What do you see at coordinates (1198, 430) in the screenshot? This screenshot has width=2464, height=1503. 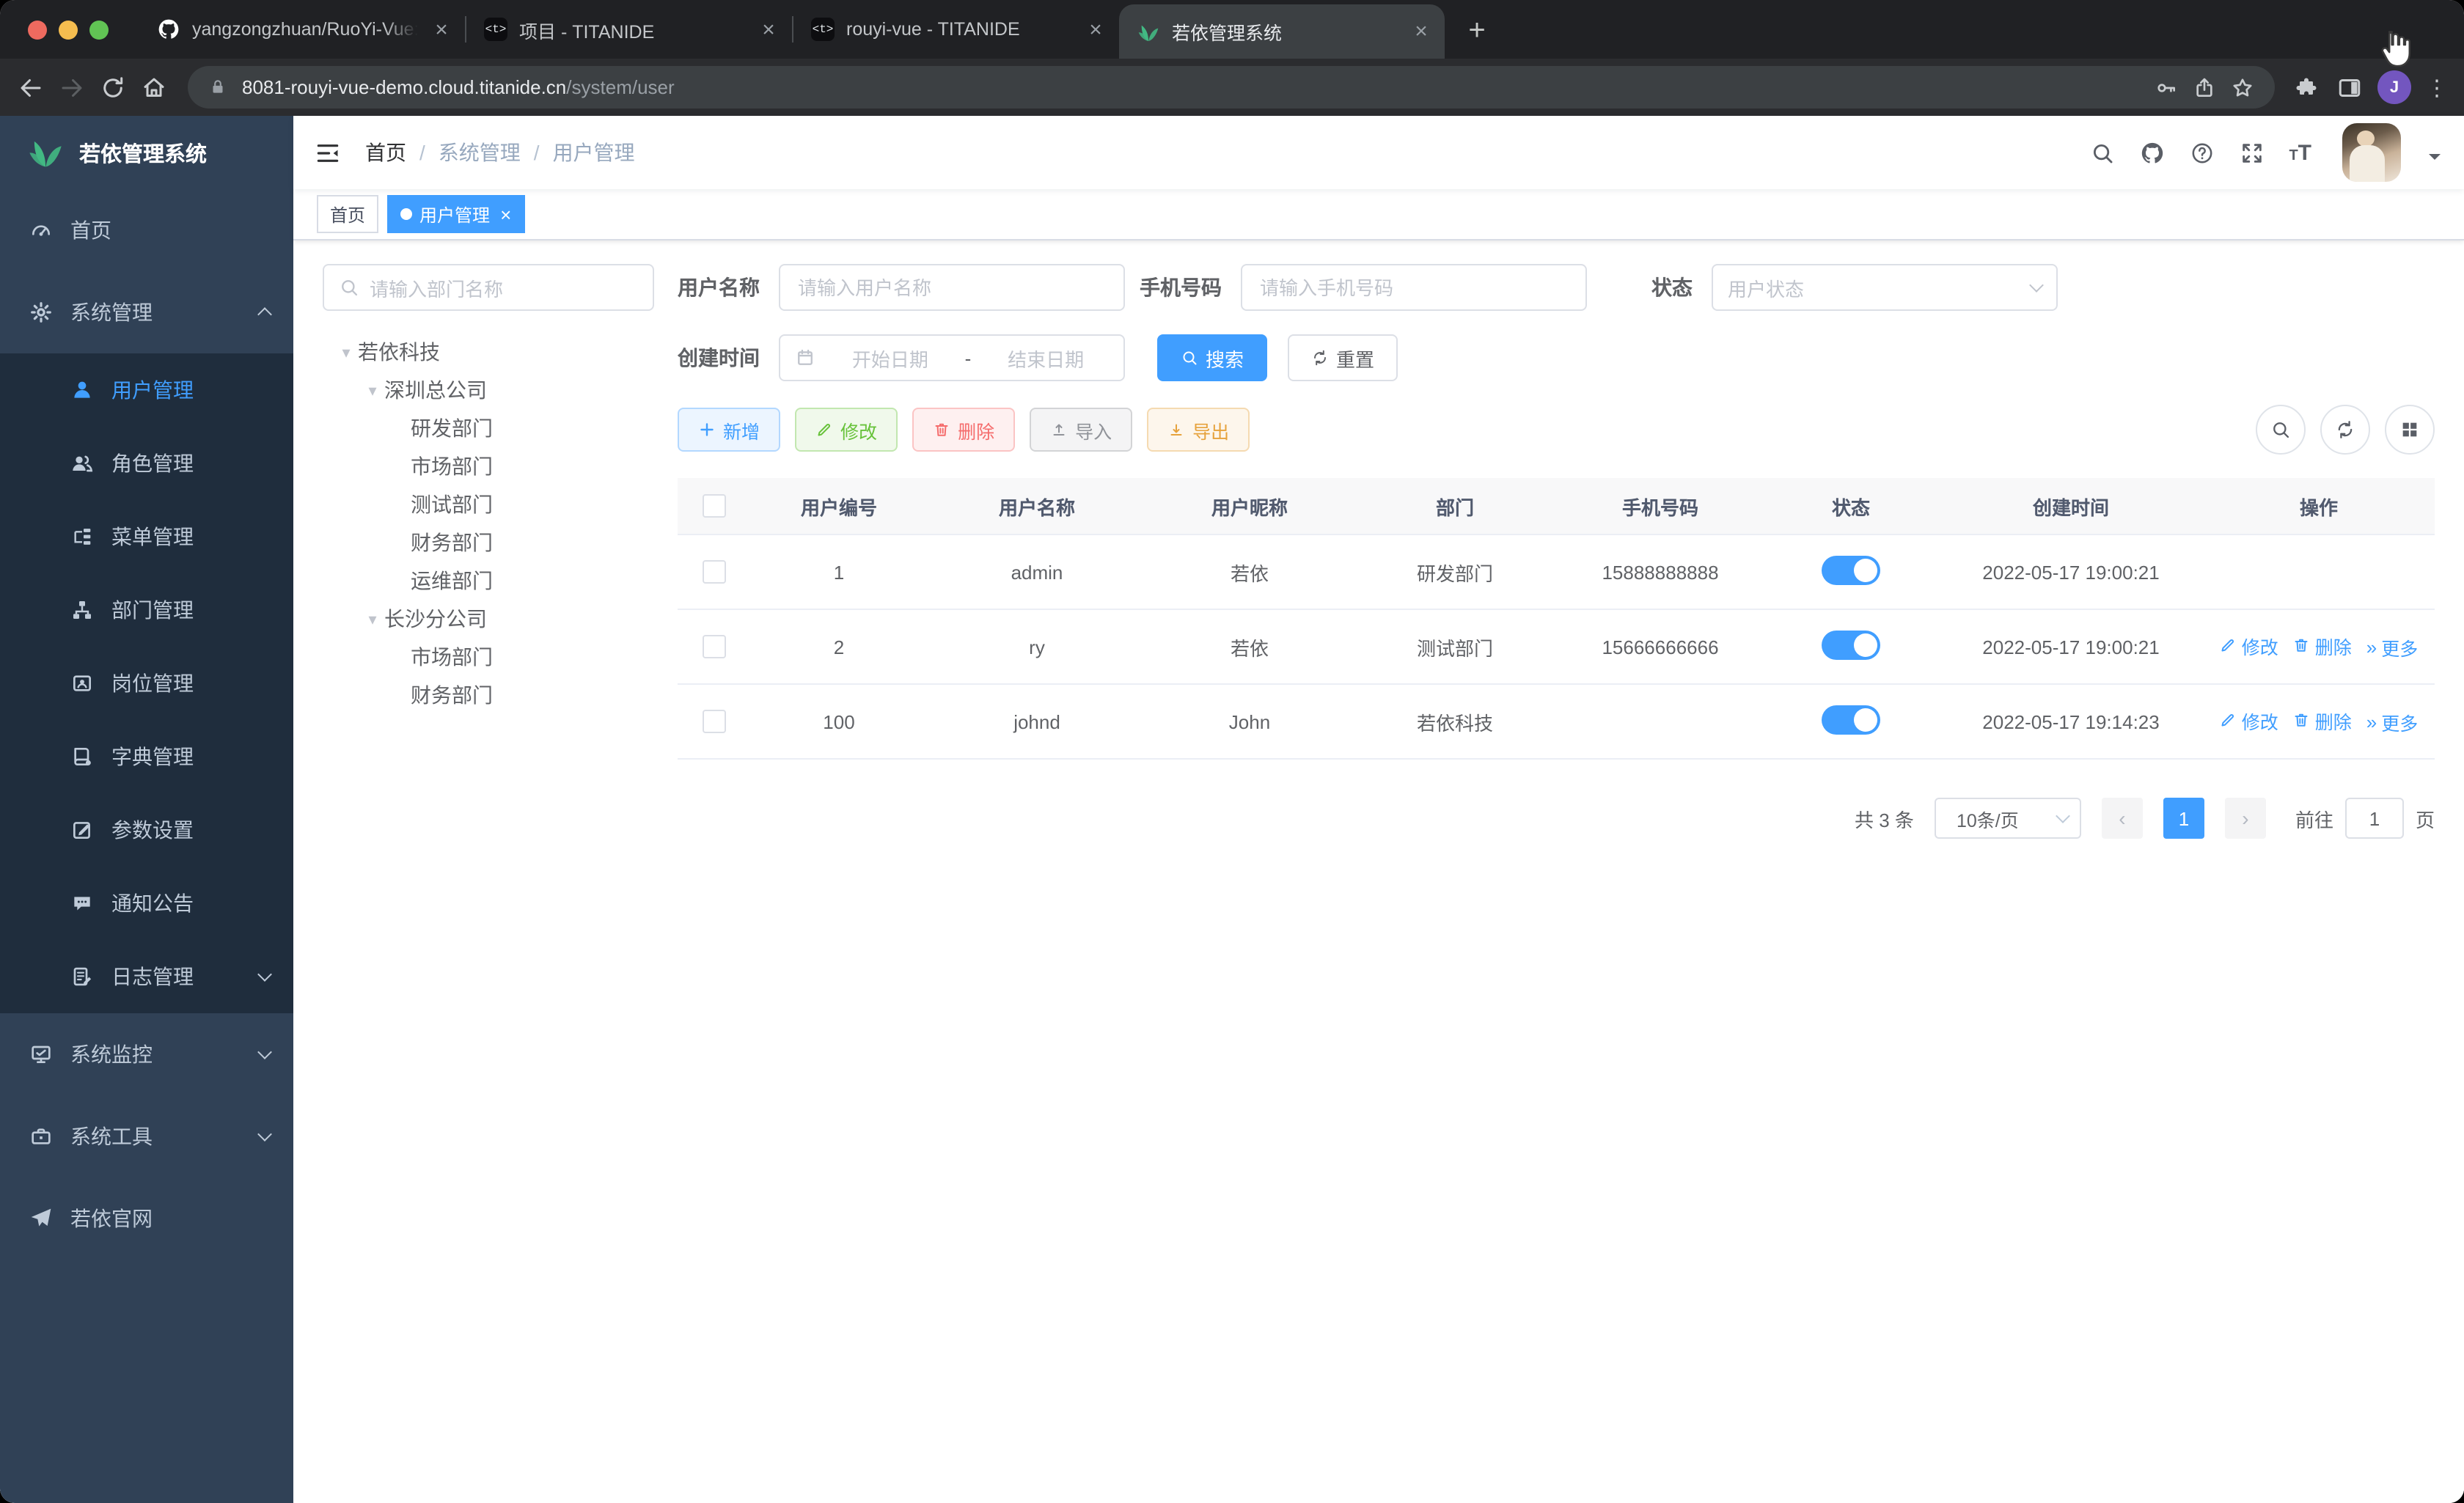 I see `export-button: 导出` at bounding box center [1198, 430].